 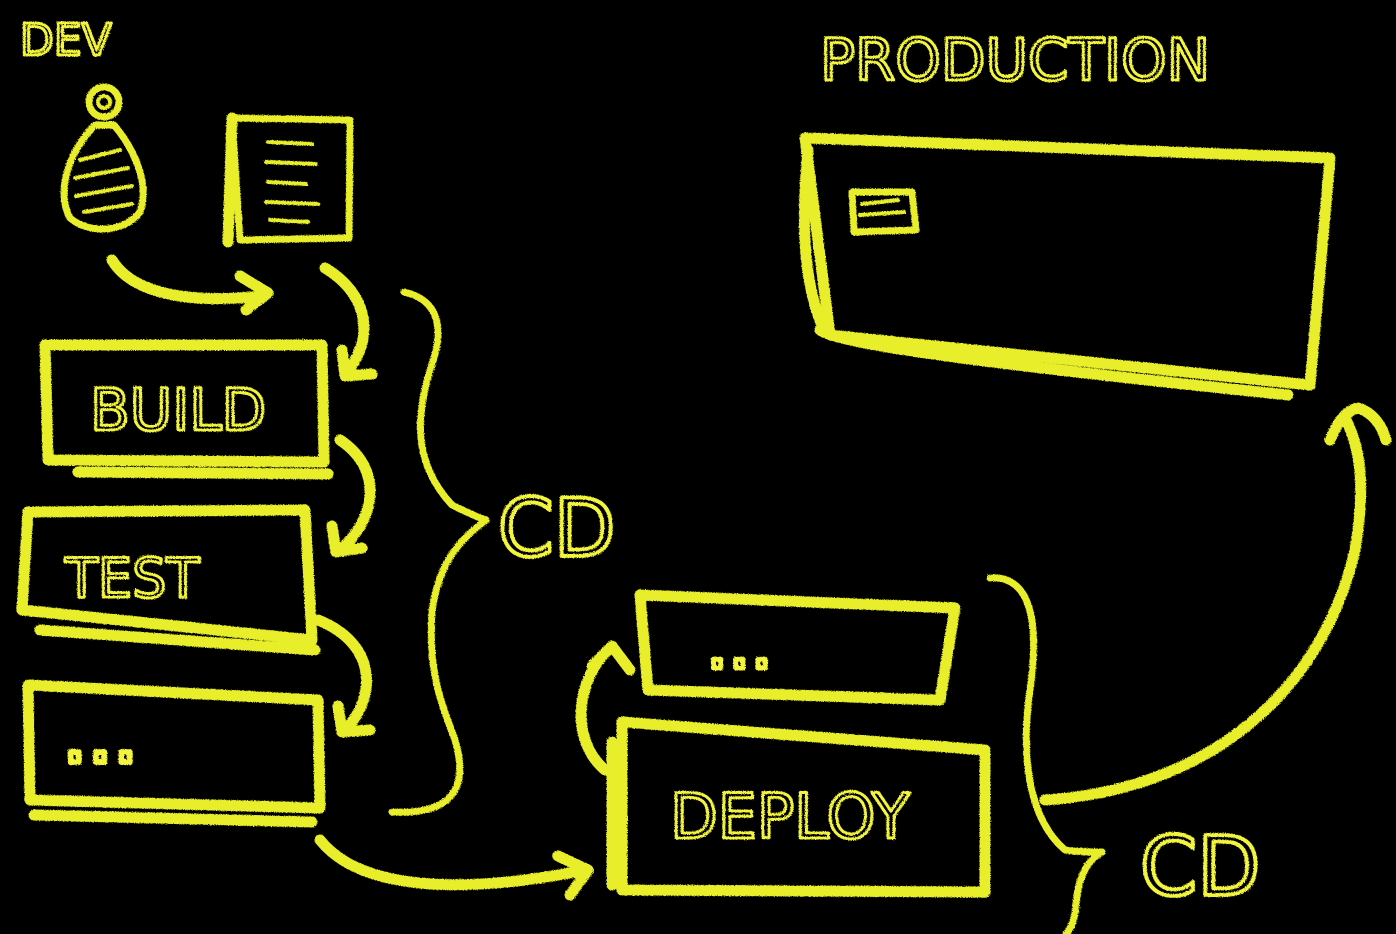 I want to click on test-to-more-arrow, so click(x=344, y=676).